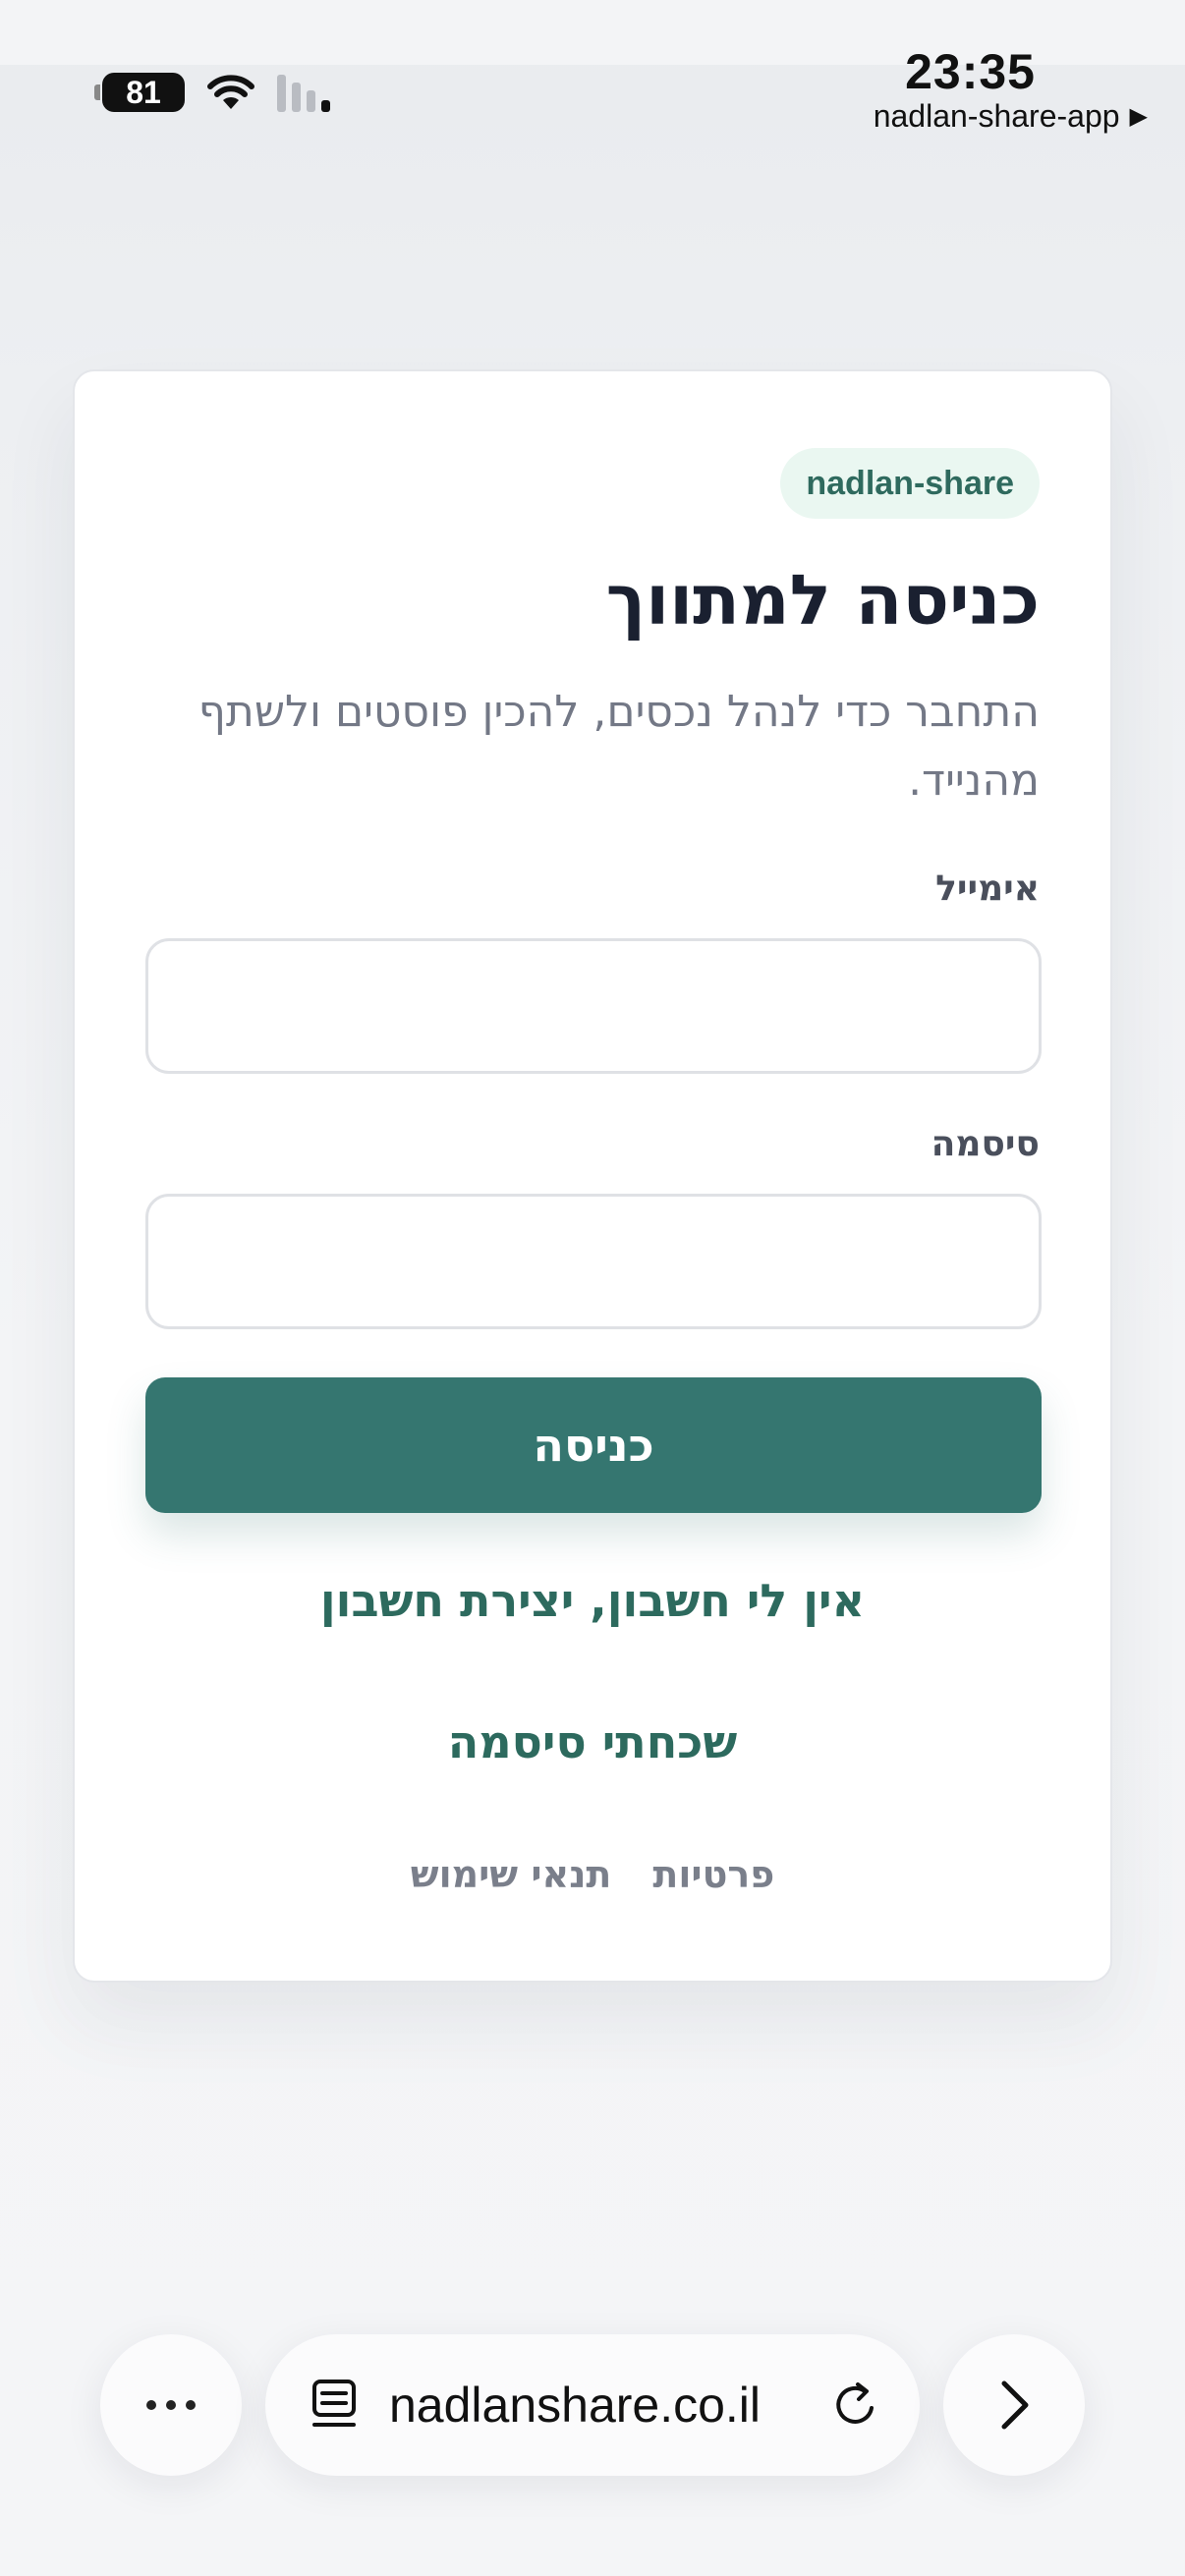  Describe the element at coordinates (1138, 116) in the screenshot. I see `play-arrow-icon: ▶` at that location.